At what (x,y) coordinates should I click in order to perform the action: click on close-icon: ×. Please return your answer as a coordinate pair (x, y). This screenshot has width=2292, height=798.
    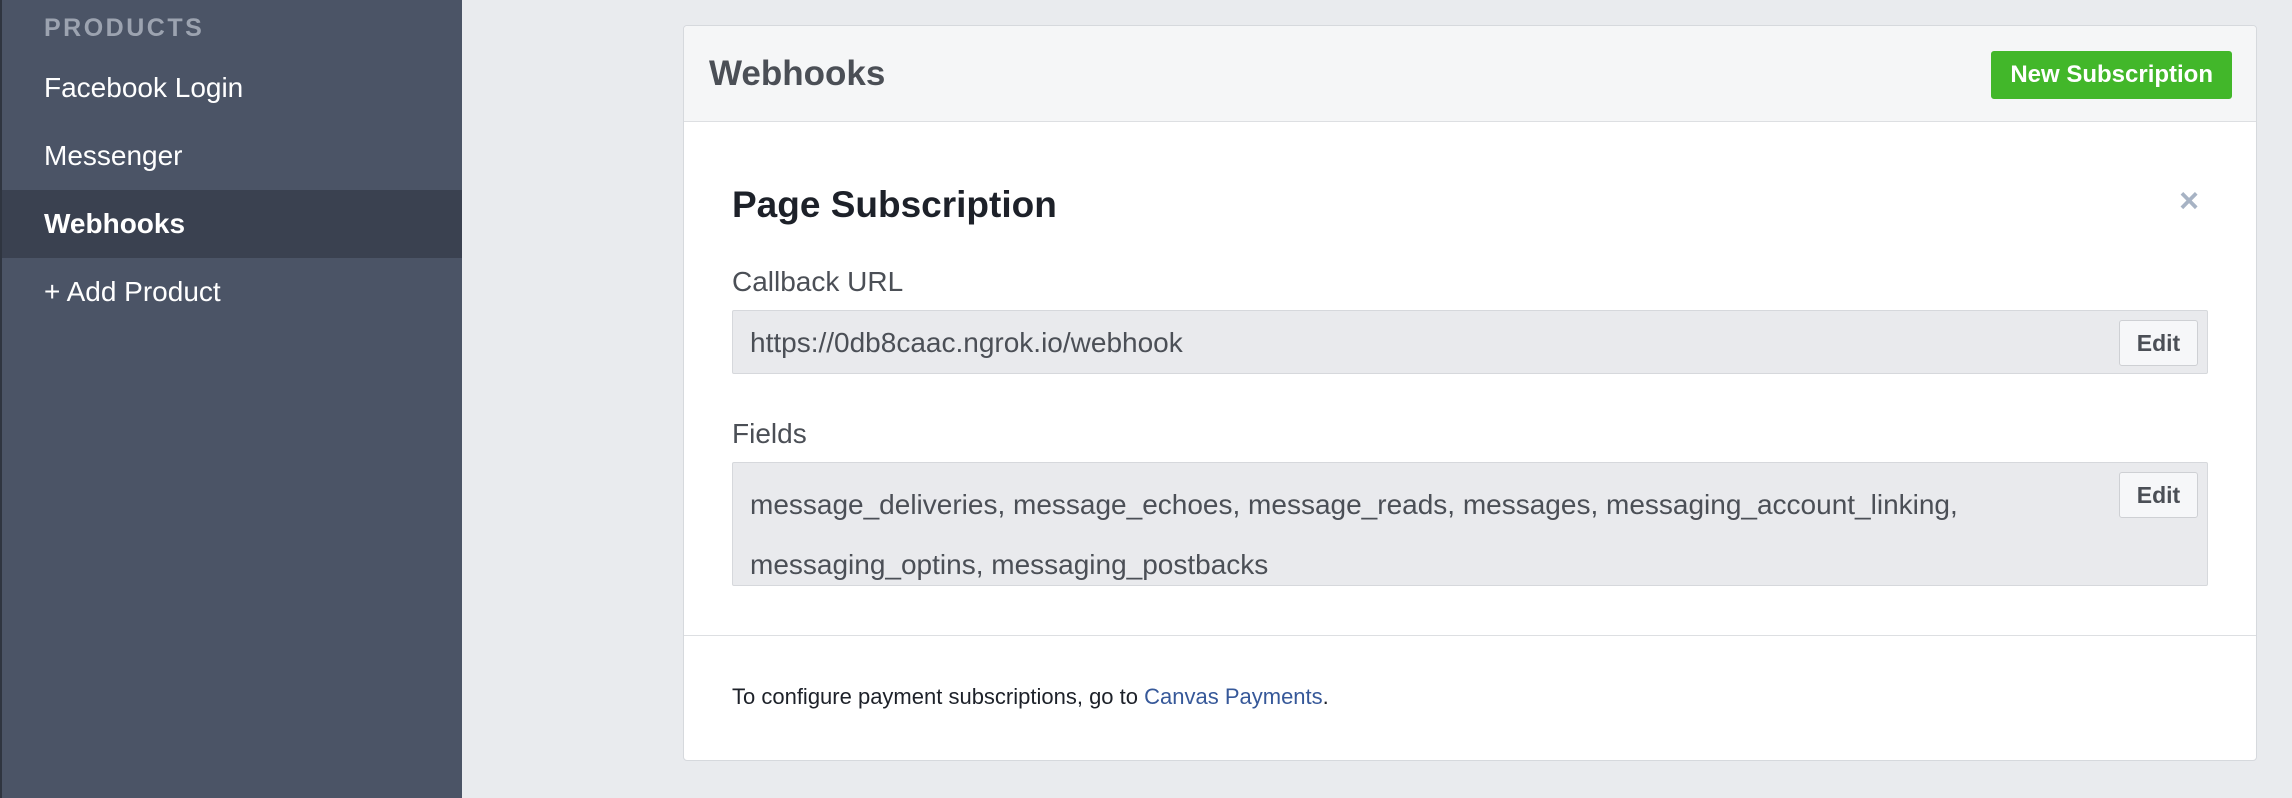
    Looking at the image, I should click on (2189, 201).